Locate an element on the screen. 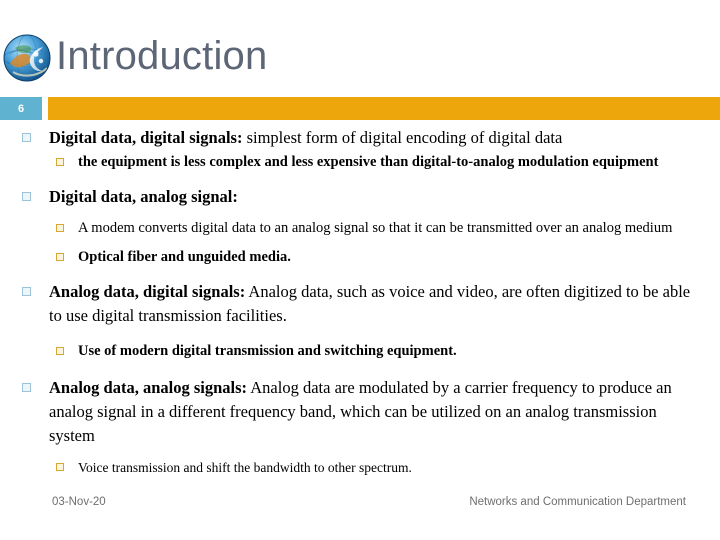  bullet-lead: Digital data, digital signals: is located at coordinates (146, 137).